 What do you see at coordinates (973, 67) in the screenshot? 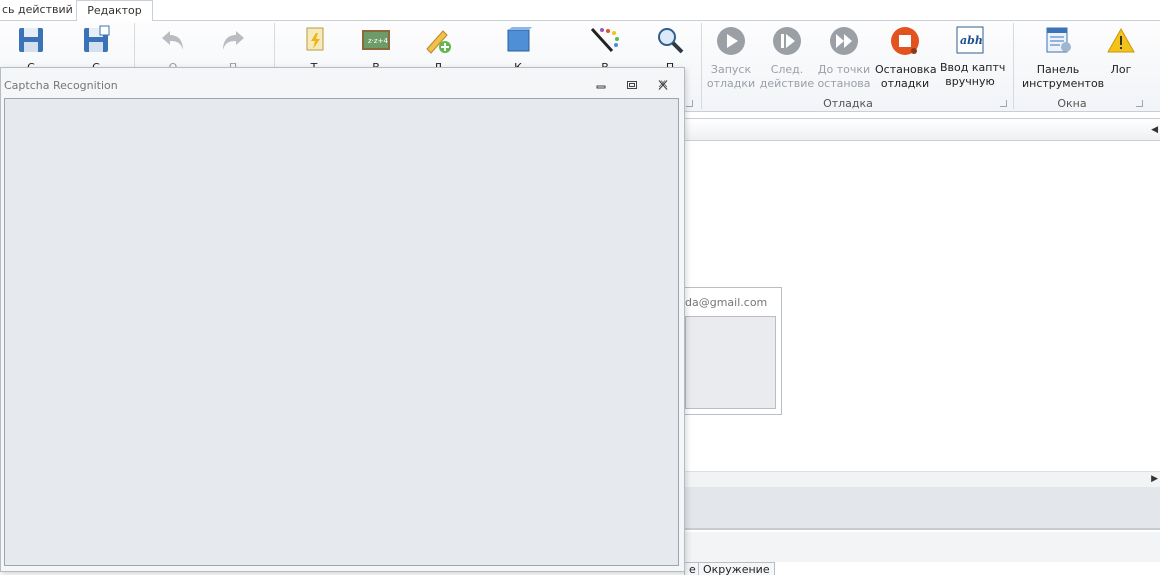
I see `manual-captcha-label-1: Ввод каптч` at bounding box center [973, 67].